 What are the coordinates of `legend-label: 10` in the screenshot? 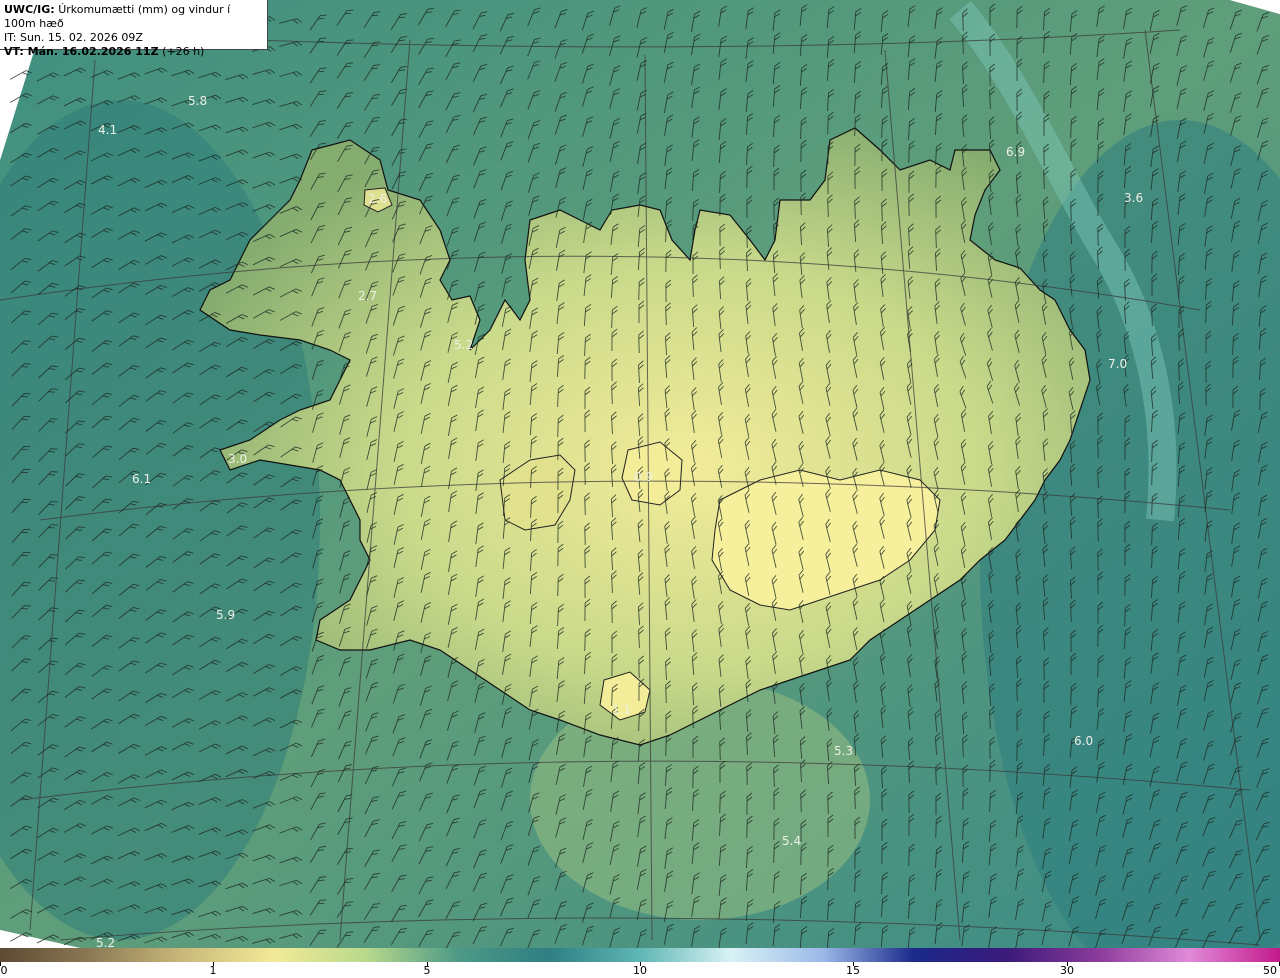 It's located at (640, 970).